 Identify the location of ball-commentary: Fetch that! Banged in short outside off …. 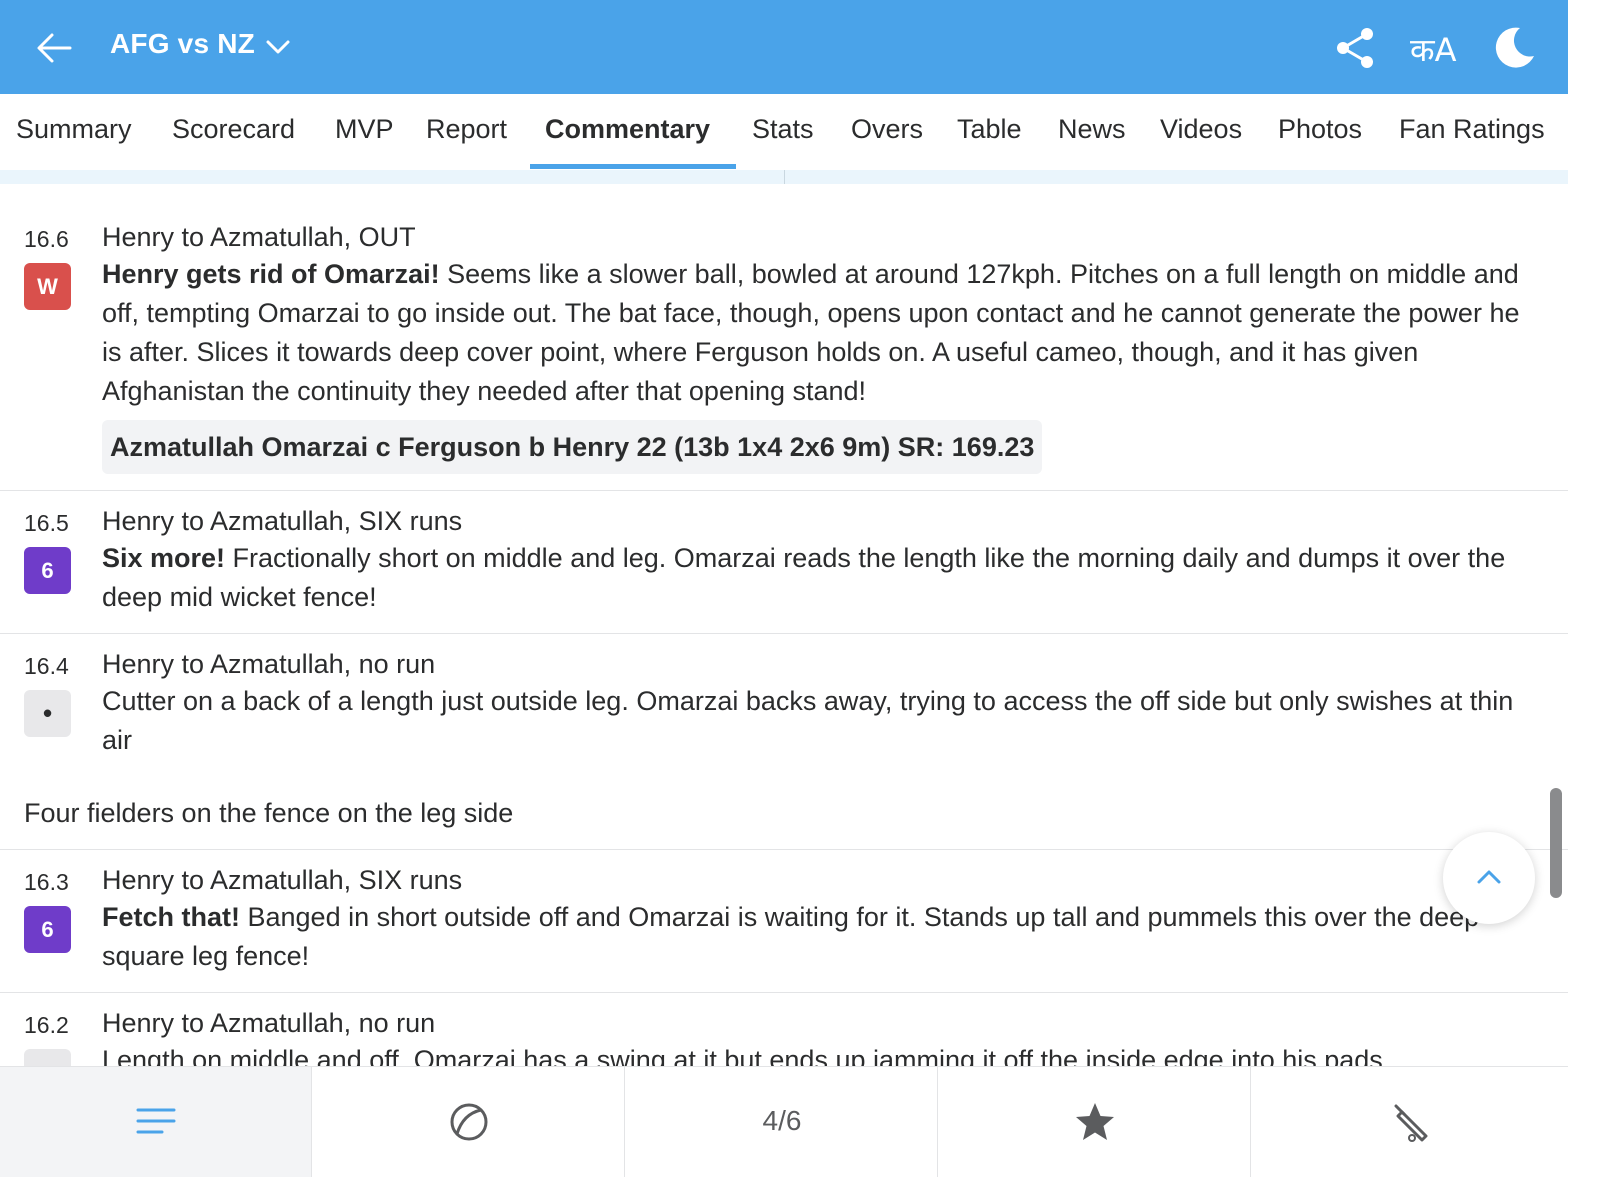
(822, 937).